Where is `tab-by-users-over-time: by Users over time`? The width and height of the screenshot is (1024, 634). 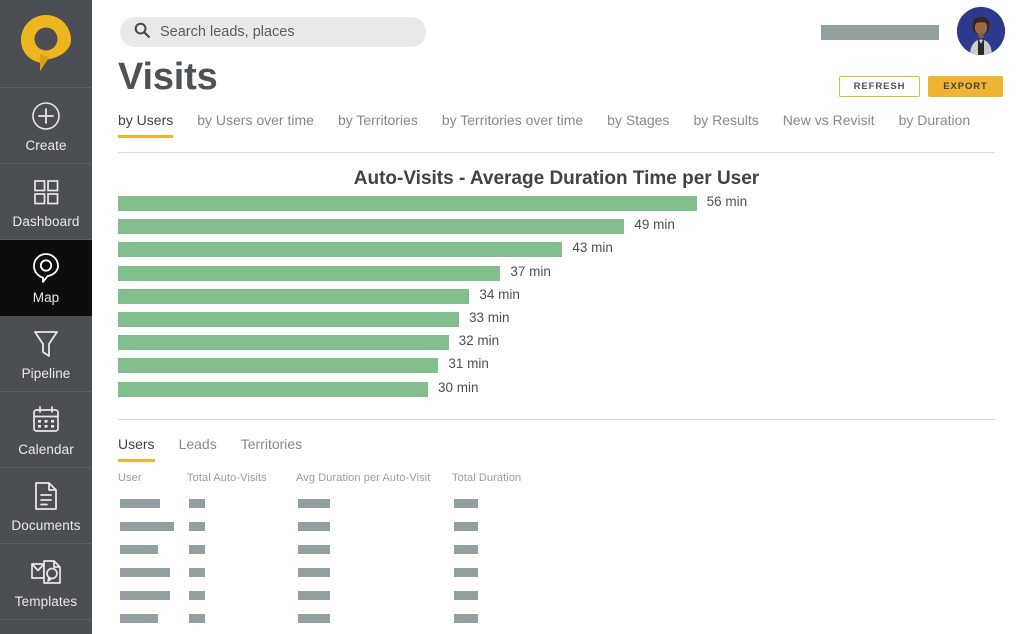
tab-by-users-over-time: by Users over time is located at coordinates (255, 125).